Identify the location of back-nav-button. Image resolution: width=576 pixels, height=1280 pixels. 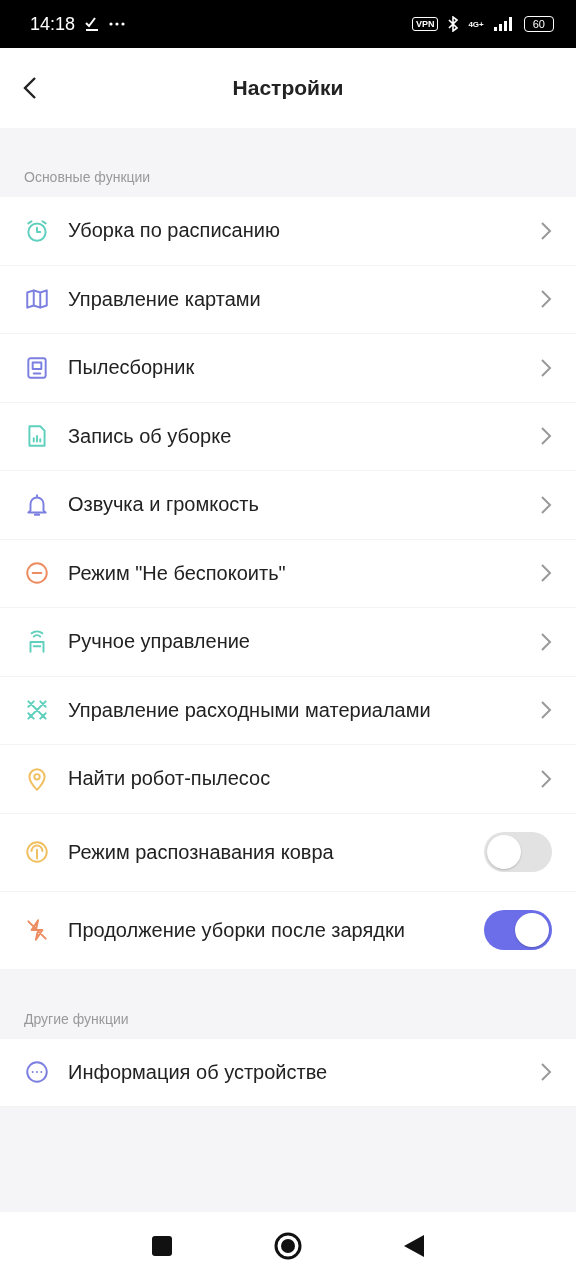
(414, 1246).